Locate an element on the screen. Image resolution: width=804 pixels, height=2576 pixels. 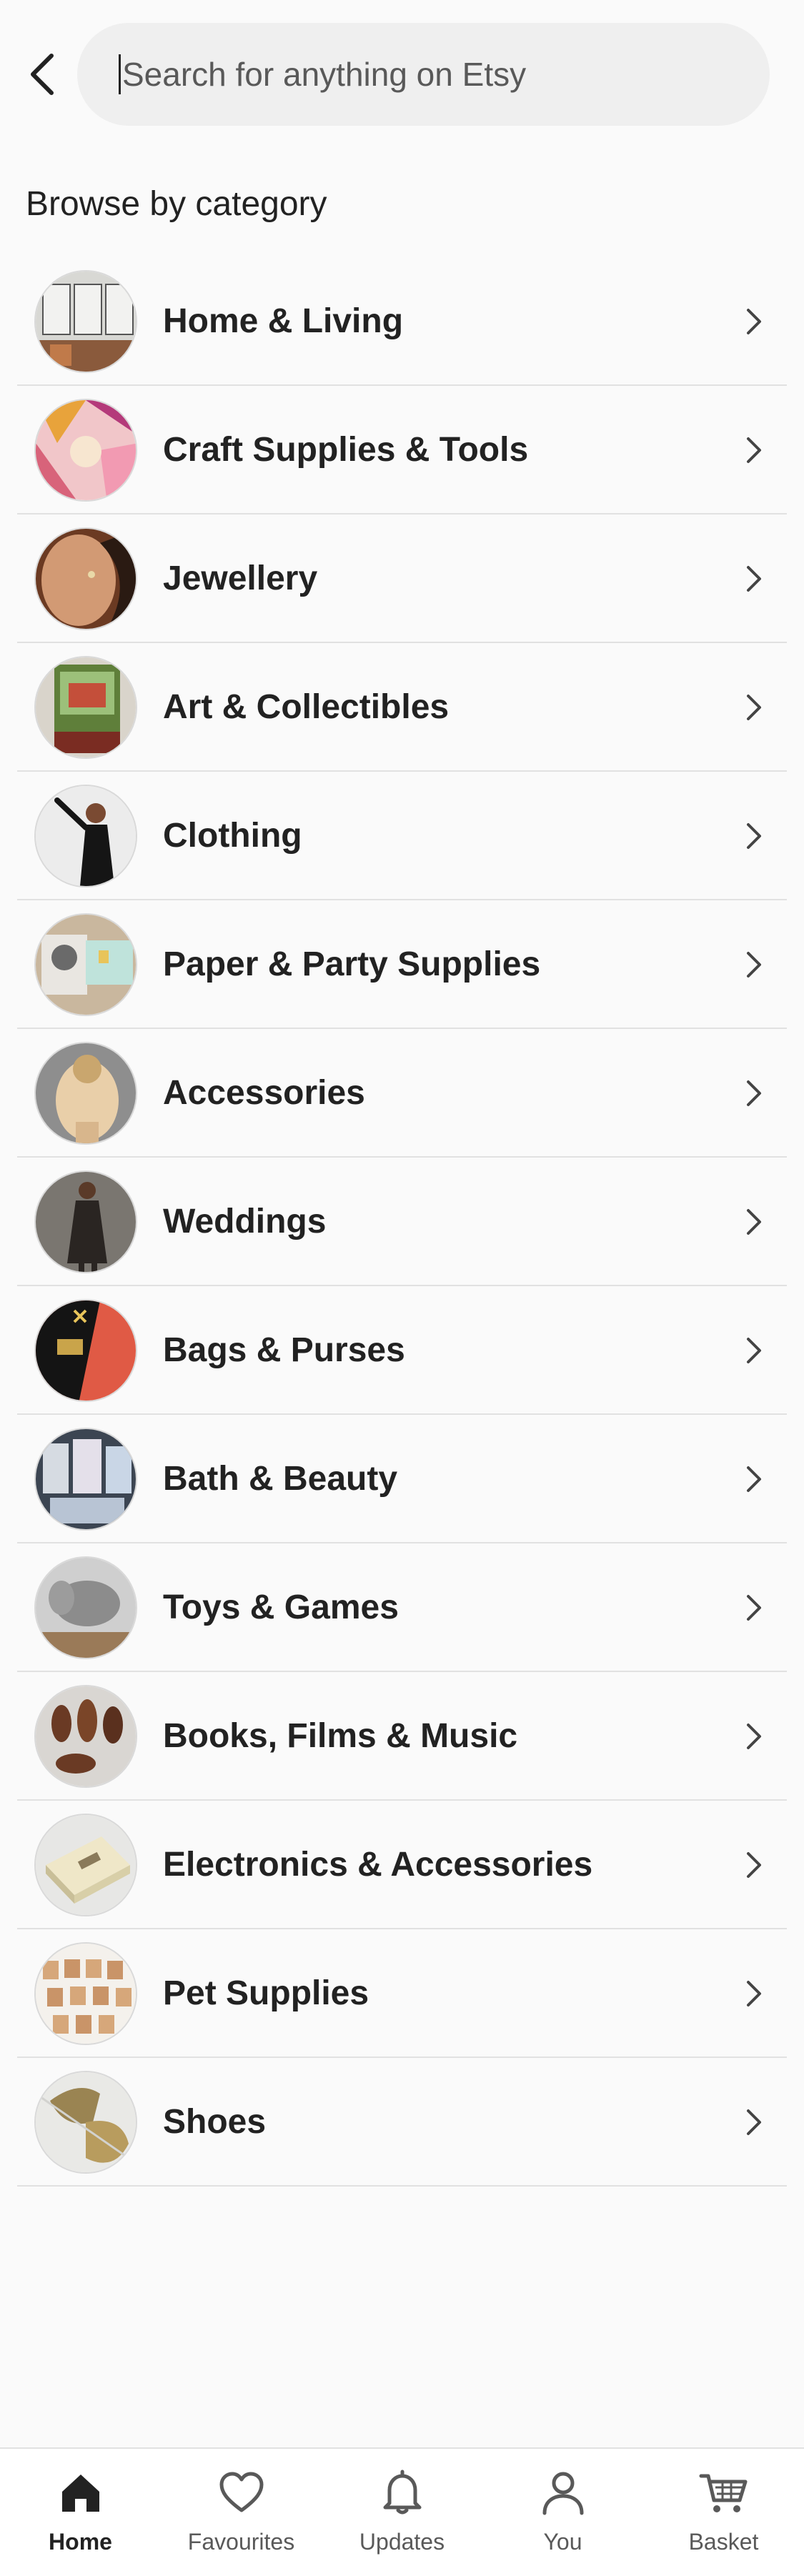
category-item-bath-beauty: Bath & Beauty is located at coordinates (402, 1479).